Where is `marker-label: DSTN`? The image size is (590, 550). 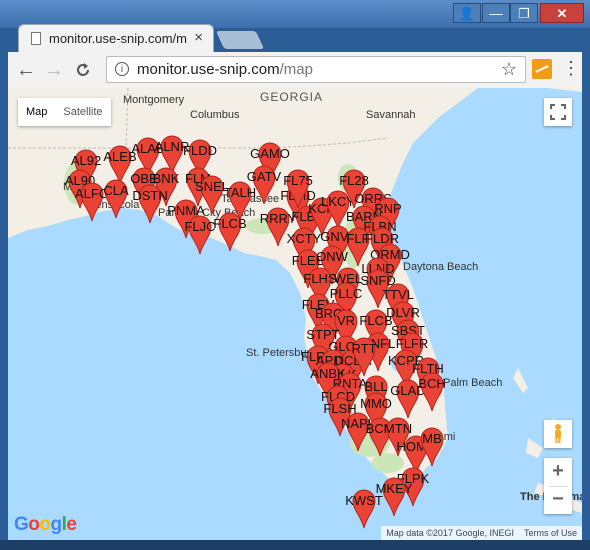 marker-label: DSTN is located at coordinates (149, 195).